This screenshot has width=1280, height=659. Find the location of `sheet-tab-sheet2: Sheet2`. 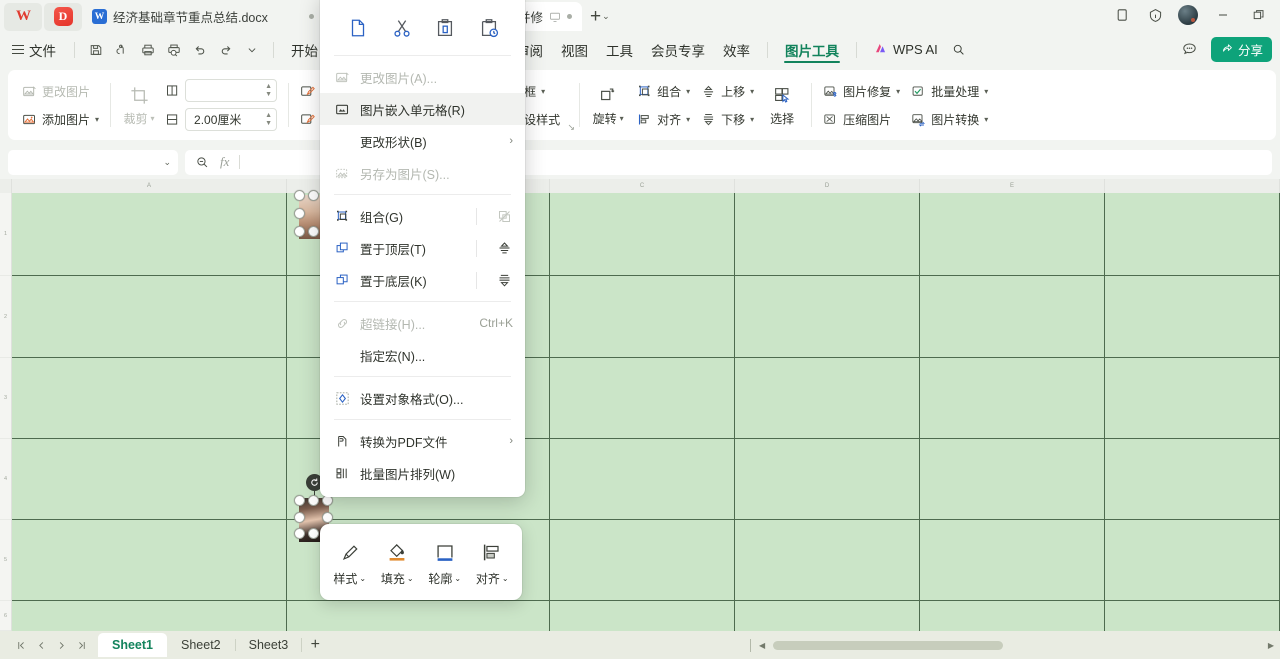

sheet-tab-sheet2: Sheet2 is located at coordinates (201, 645).